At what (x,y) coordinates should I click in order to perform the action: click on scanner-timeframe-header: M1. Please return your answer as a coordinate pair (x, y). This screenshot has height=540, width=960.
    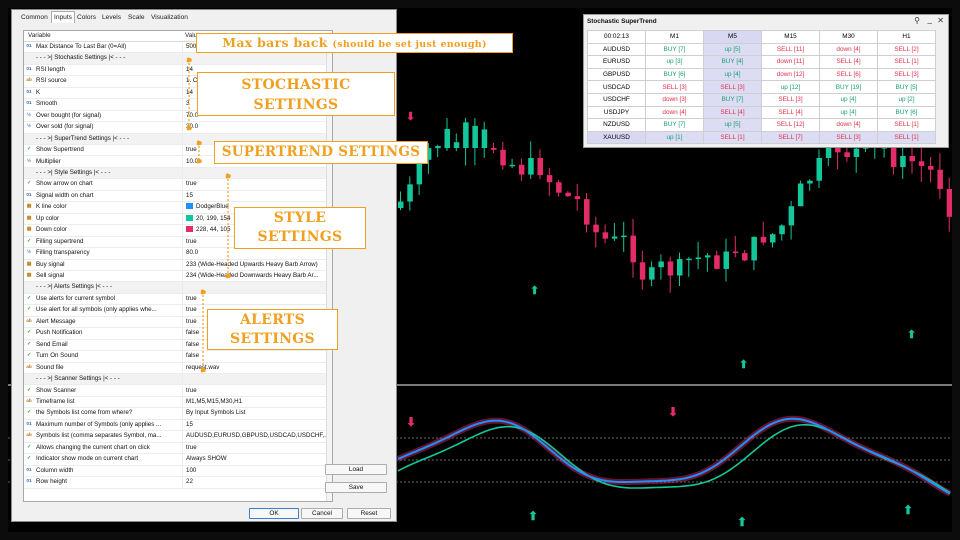
    Looking at the image, I should click on (674, 37).